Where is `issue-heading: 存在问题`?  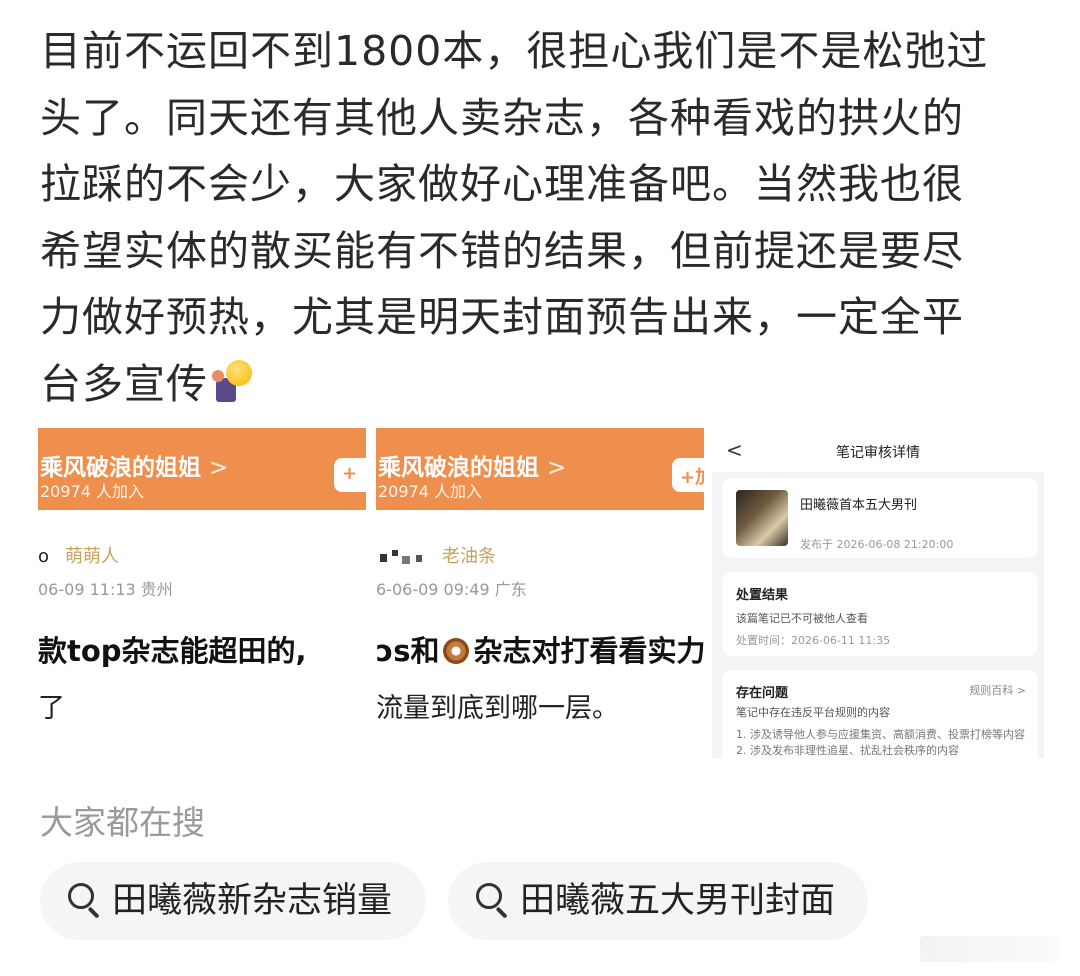
issue-heading: 存在问题 is located at coordinates (762, 693).